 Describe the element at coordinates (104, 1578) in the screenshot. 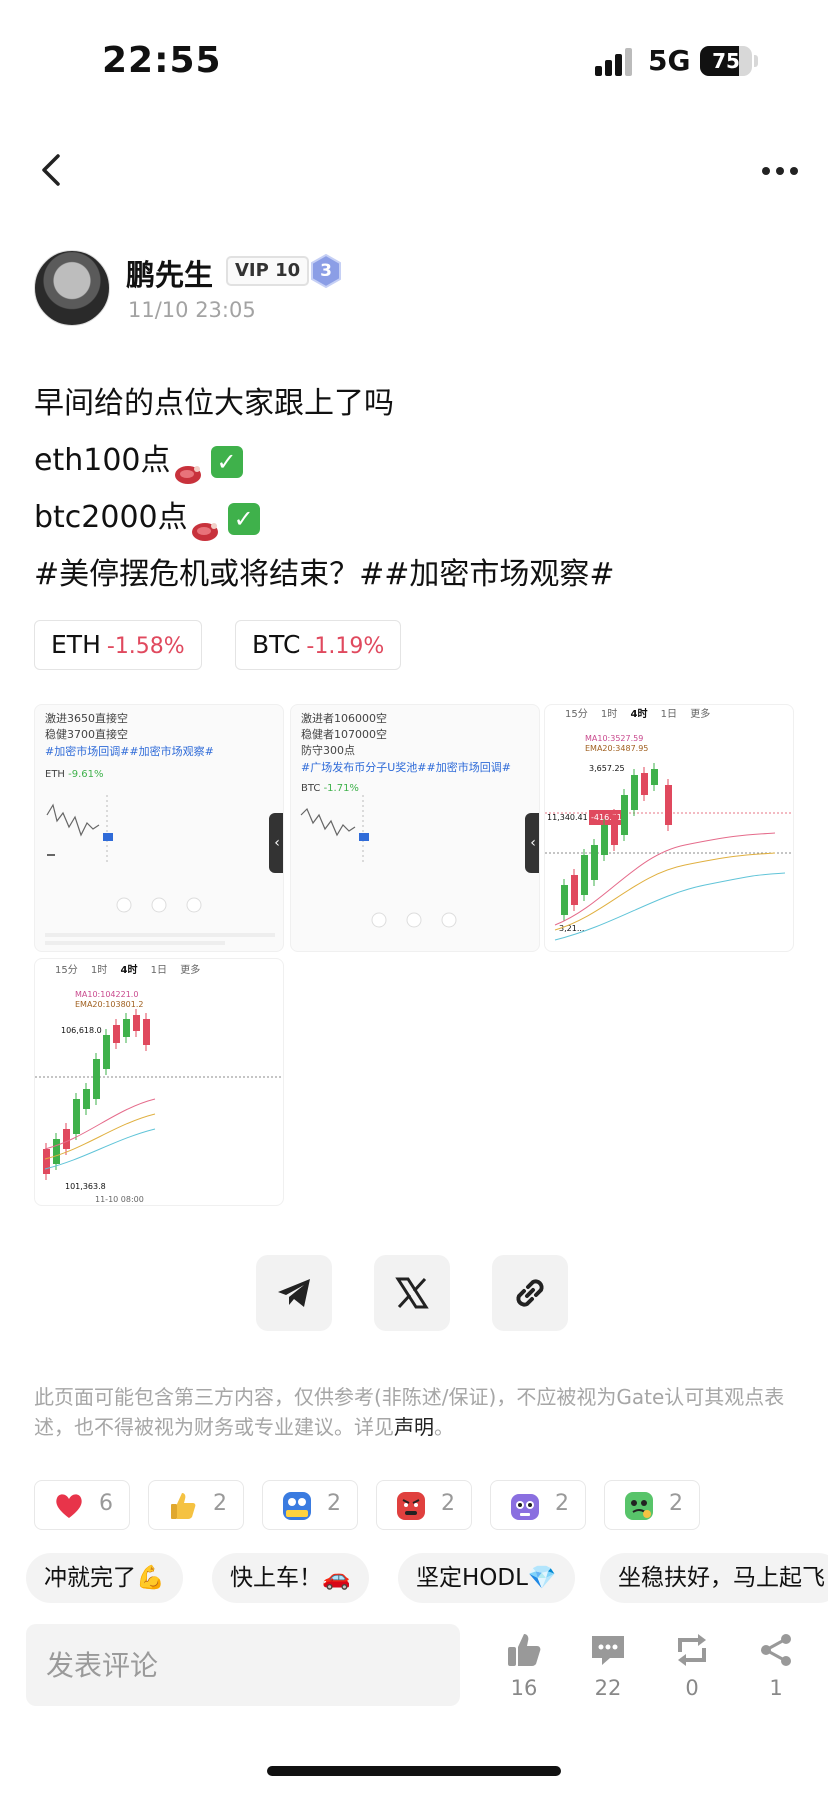

I see `quick-reply-chip: 冲就完了💪` at that location.